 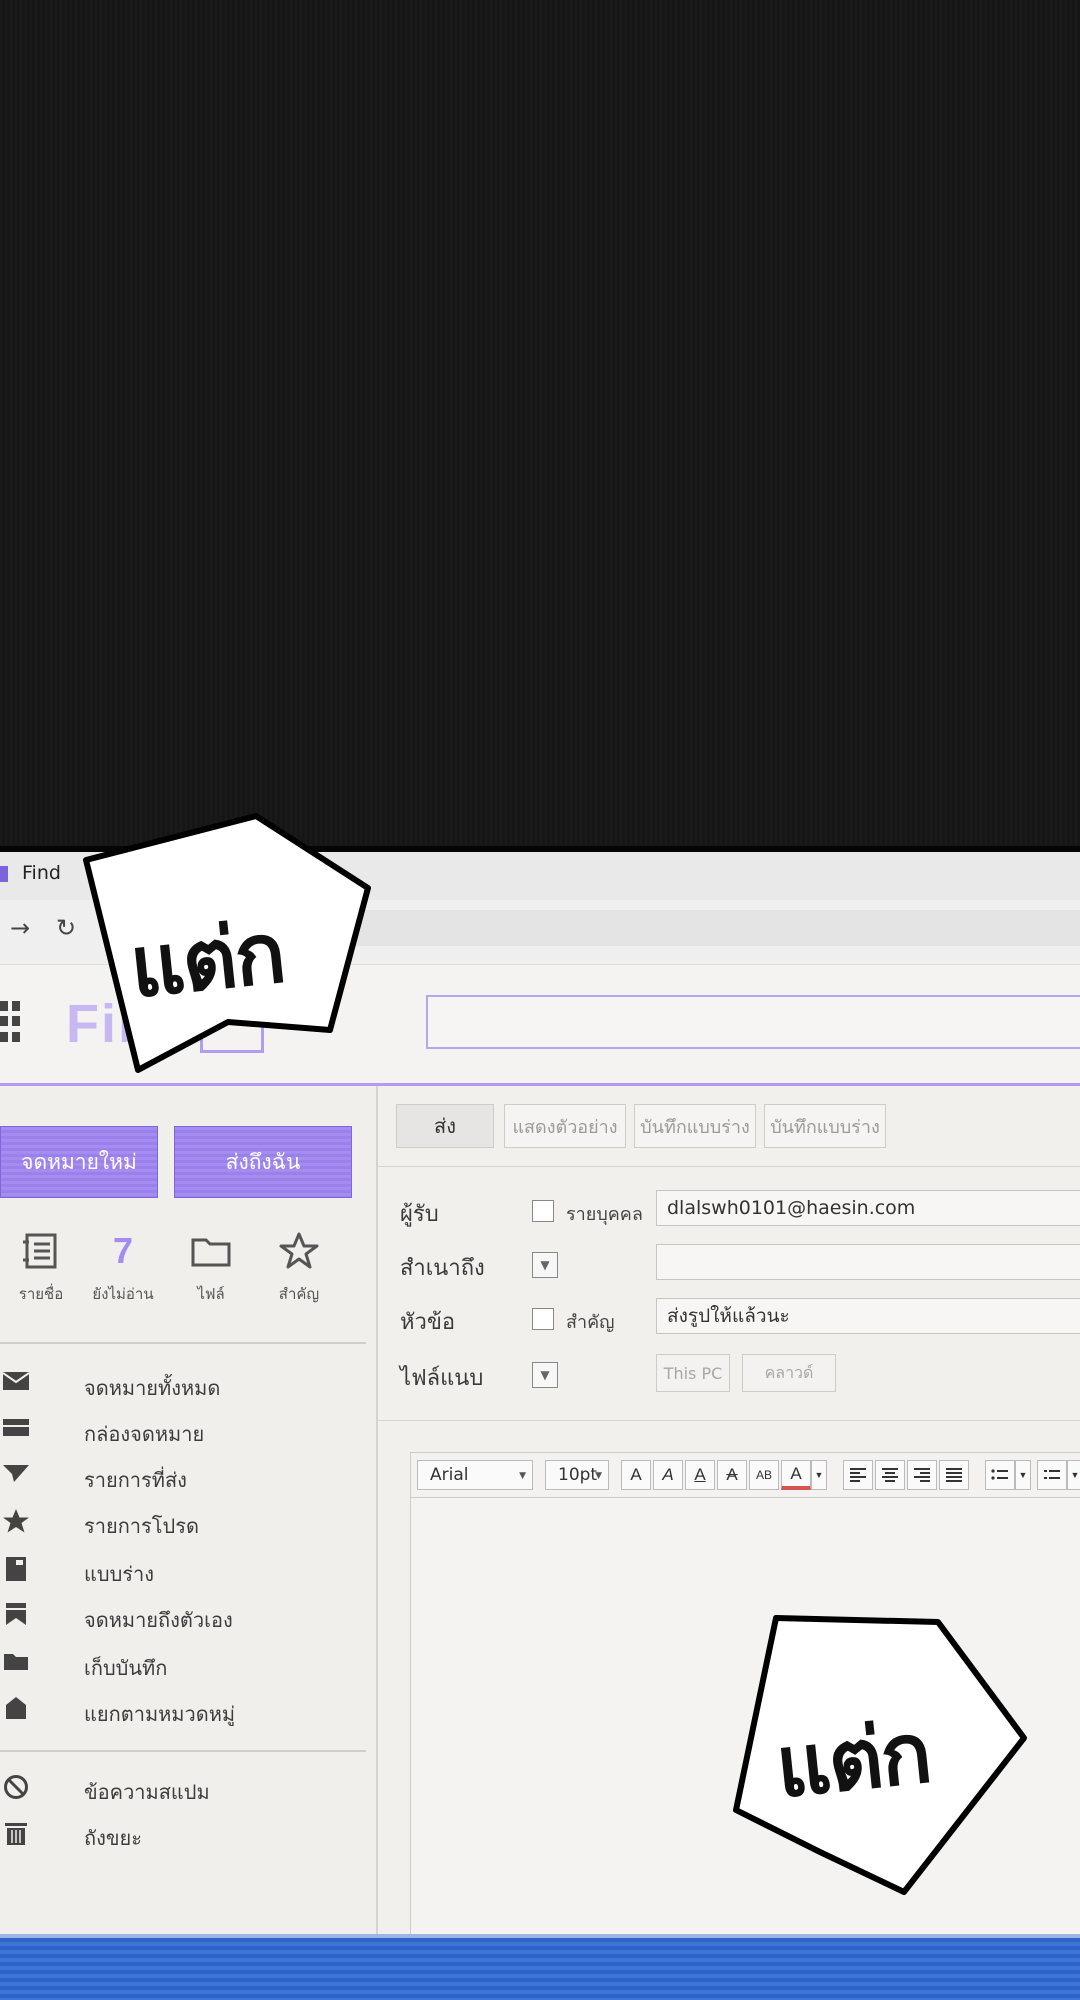 I want to click on sidebar-item-label: รายการที่ส่ง, so click(x=135, y=1480).